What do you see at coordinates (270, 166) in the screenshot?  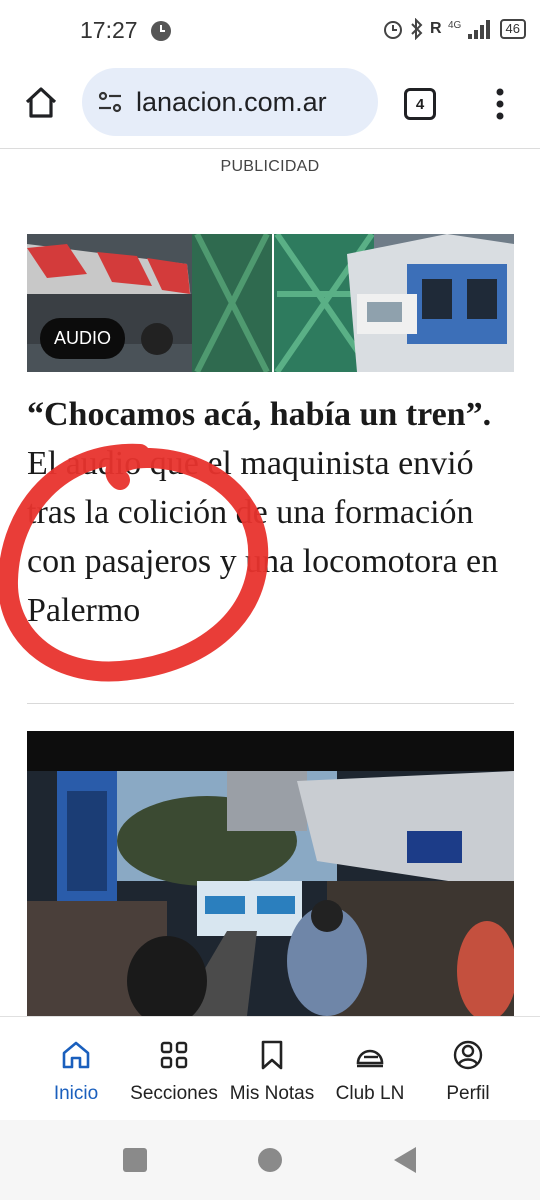 I see `ad-label: PUBLICIDAD` at bounding box center [270, 166].